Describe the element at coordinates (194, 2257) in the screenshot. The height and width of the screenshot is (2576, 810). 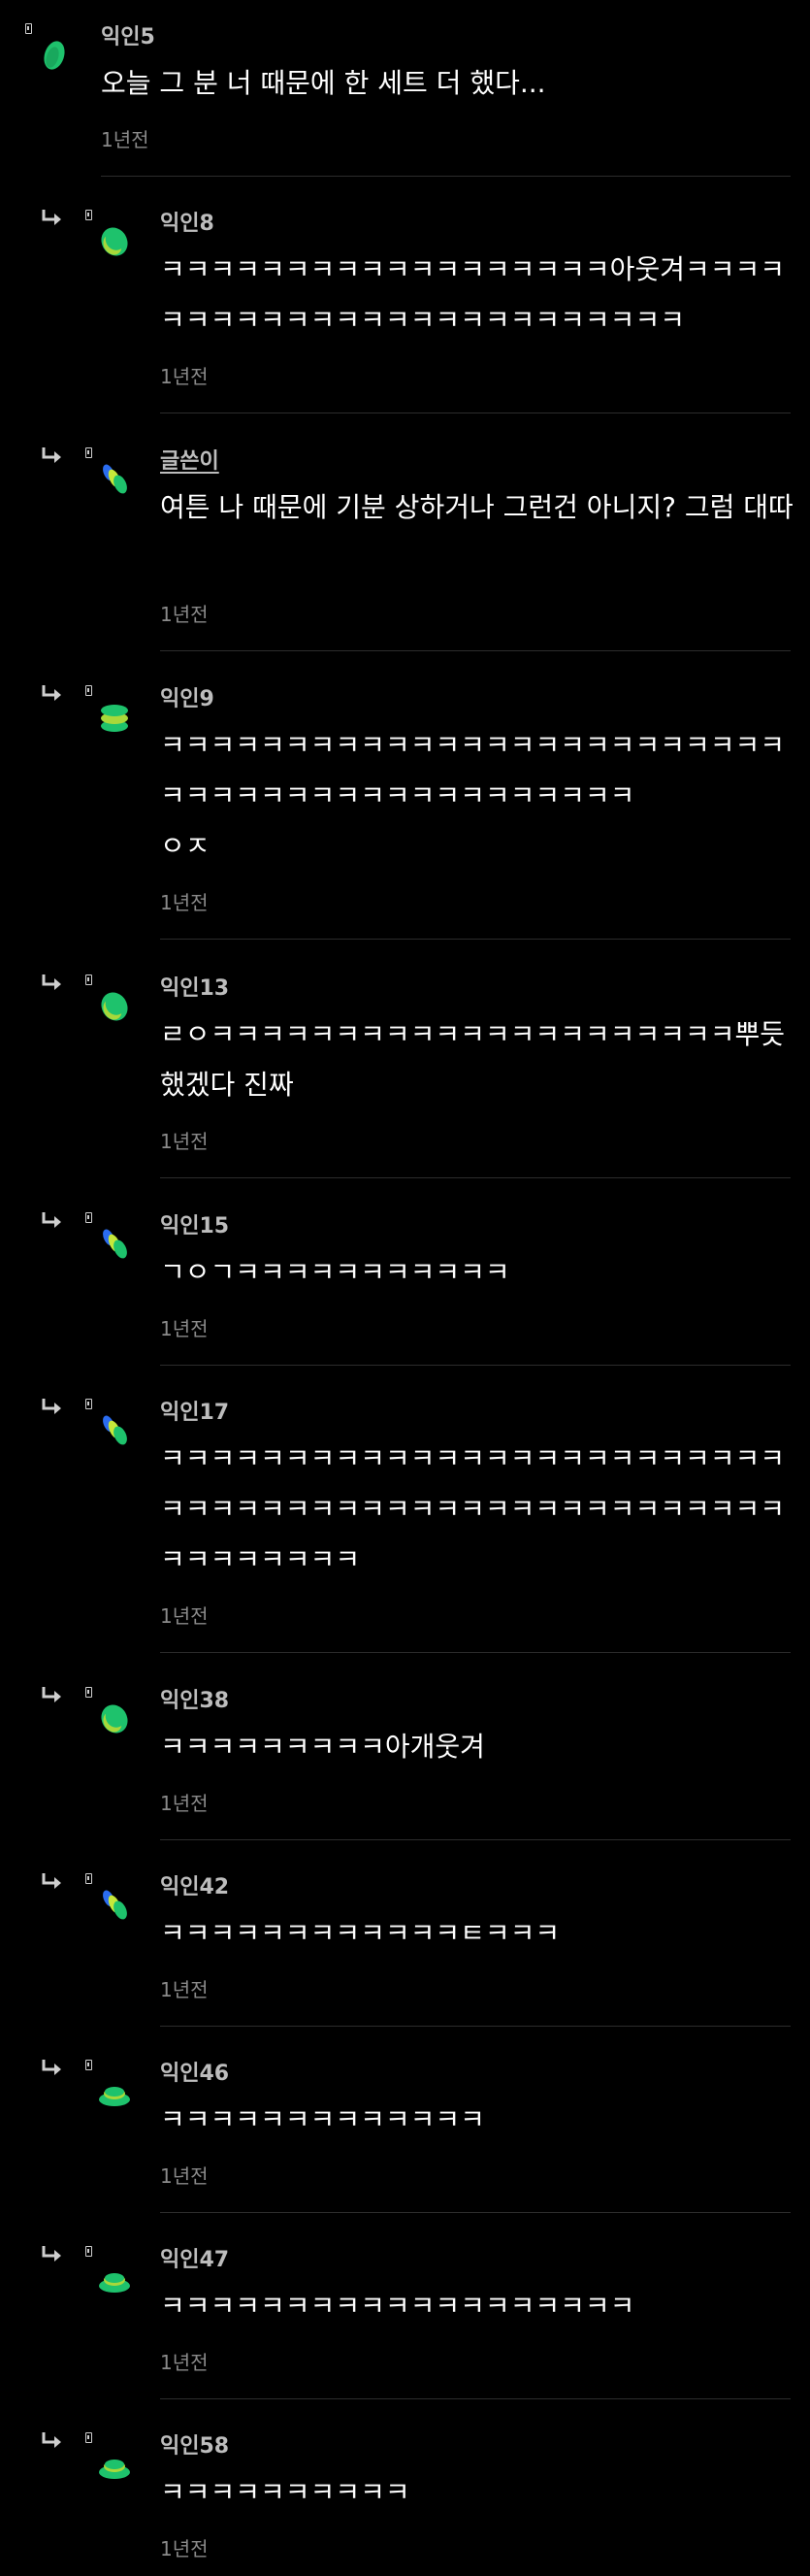
I see `comment-author: 익인47` at that location.